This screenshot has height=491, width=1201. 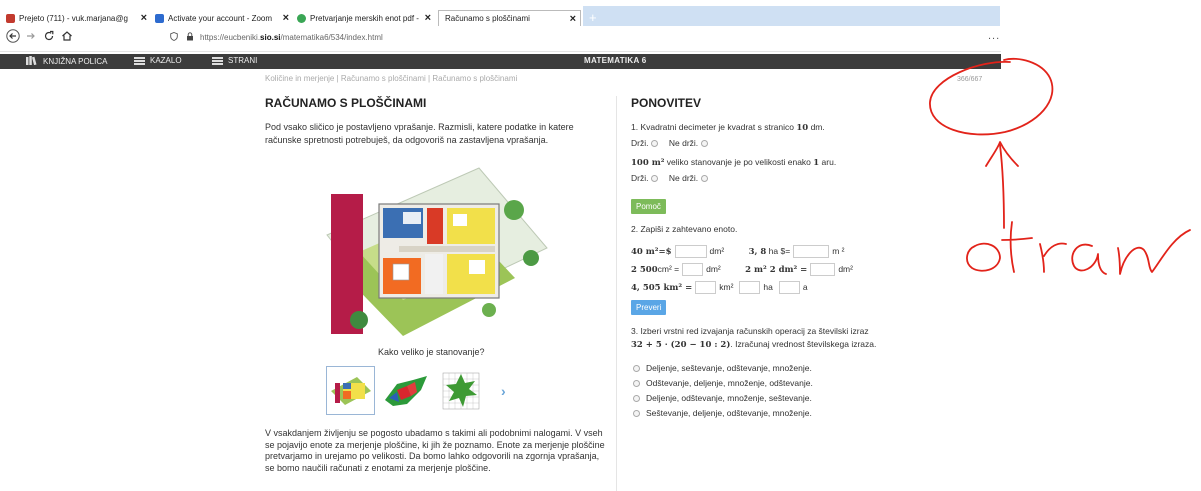 What do you see at coordinates (991, 96) in the screenshot?
I see `circle-mark` at bounding box center [991, 96].